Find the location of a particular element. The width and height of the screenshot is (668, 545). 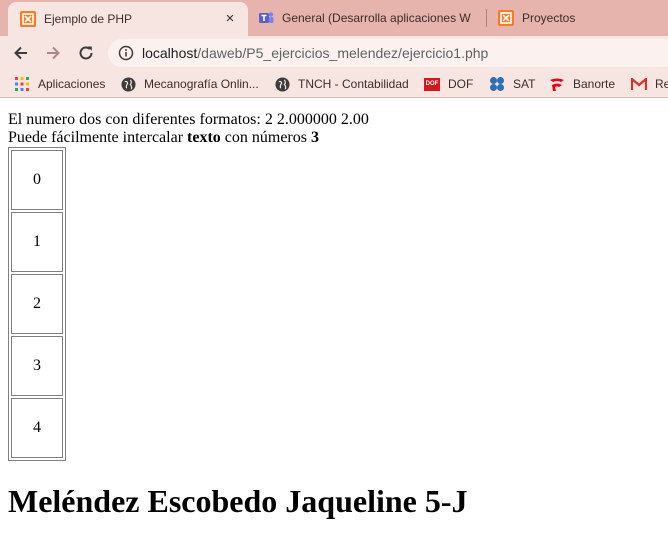

bookmark-label: DOF is located at coordinates (461, 84).